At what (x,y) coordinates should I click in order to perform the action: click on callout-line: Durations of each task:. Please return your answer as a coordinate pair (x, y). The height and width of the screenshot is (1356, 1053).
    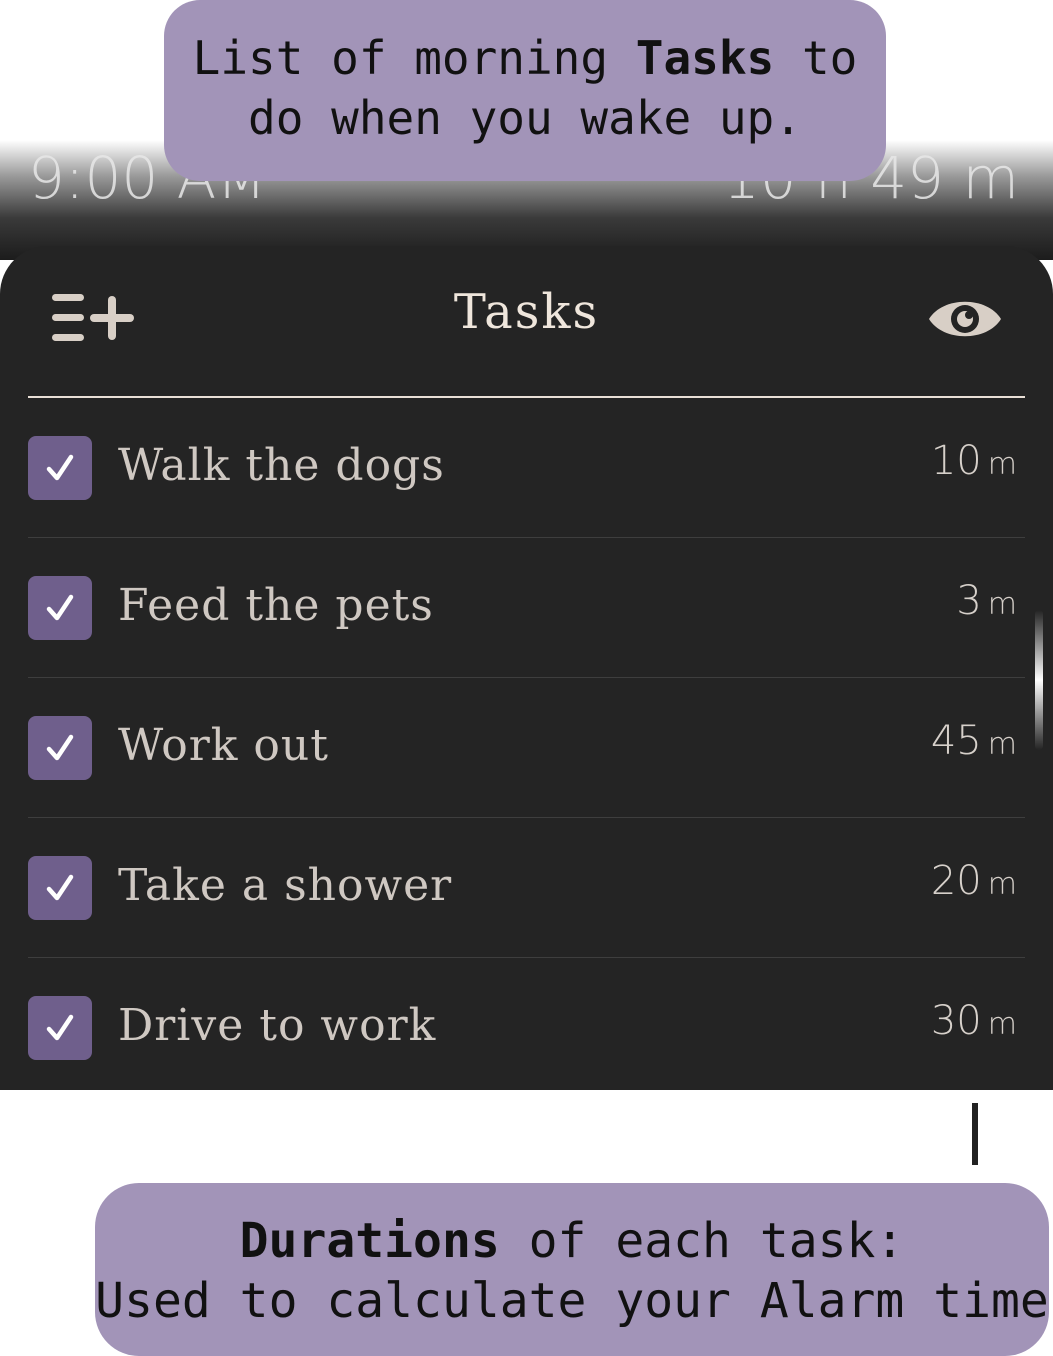
    Looking at the image, I should click on (572, 1241).